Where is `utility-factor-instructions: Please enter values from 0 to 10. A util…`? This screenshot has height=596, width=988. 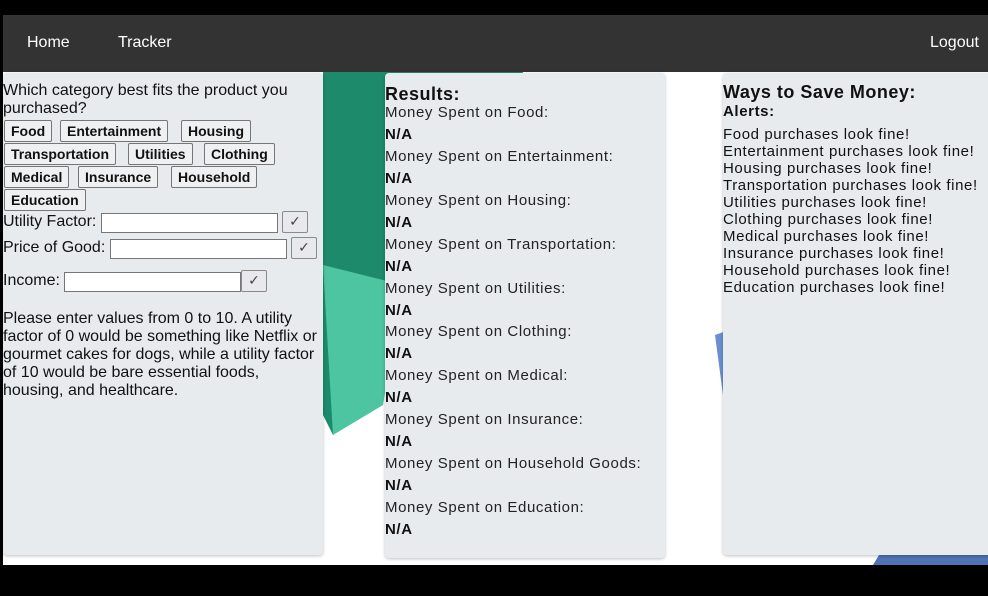 utility-factor-instructions: Please enter values from 0 to 10. A util… is located at coordinates (160, 354).